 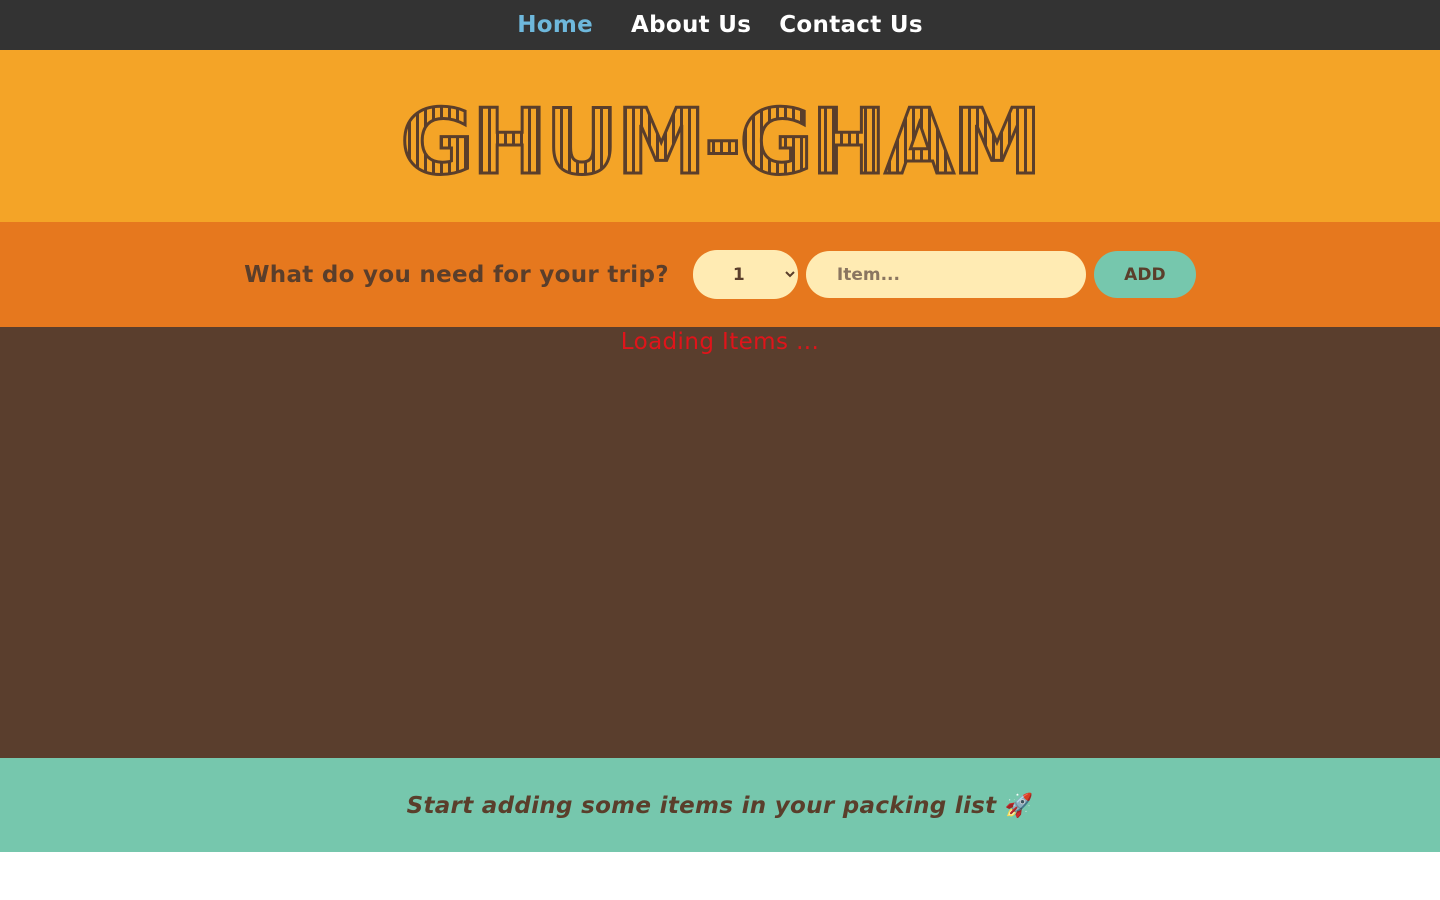 What do you see at coordinates (945, 274) in the screenshot?
I see `item-input` at bounding box center [945, 274].